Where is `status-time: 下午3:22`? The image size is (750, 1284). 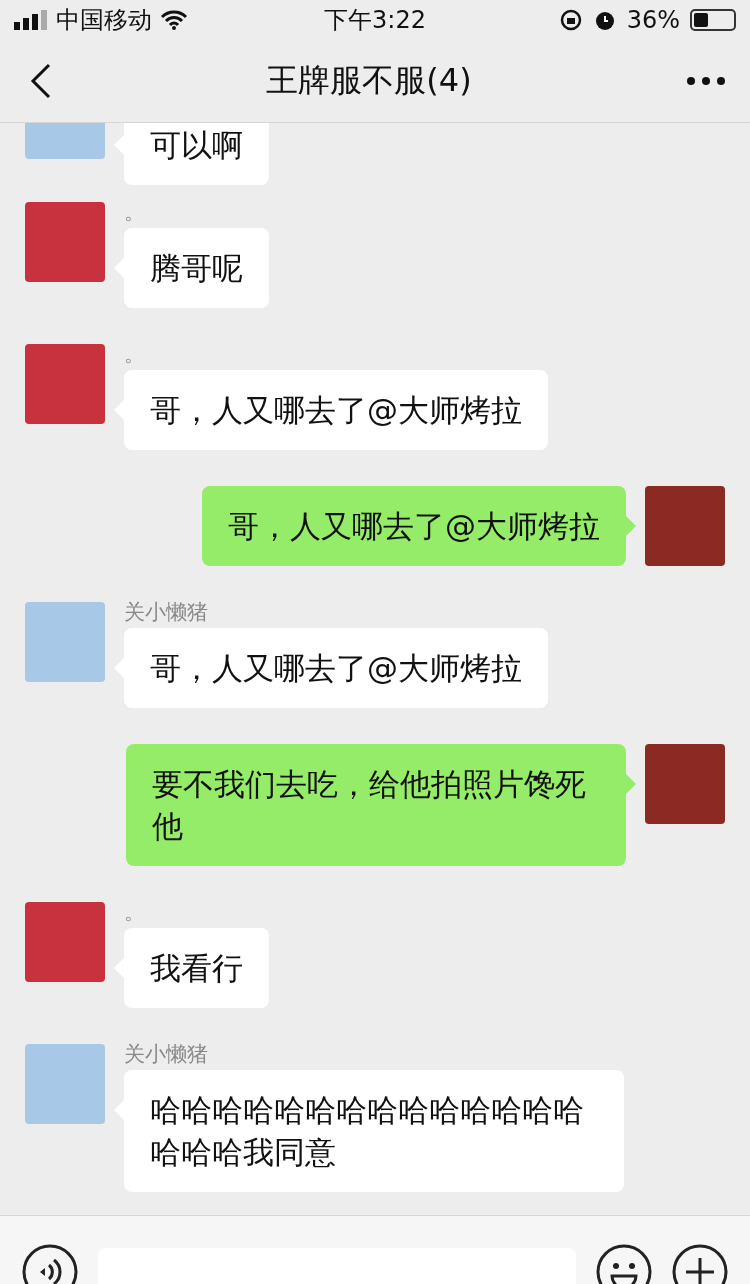 status-time: 下午3:22 is located at coordinates (375, 20).